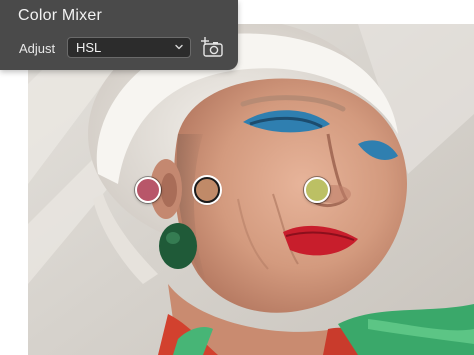  What do you see at coordinates (317, 190) in the screenshot?
I see `color-sample-yellow-green` at bounding box center [317, 190].